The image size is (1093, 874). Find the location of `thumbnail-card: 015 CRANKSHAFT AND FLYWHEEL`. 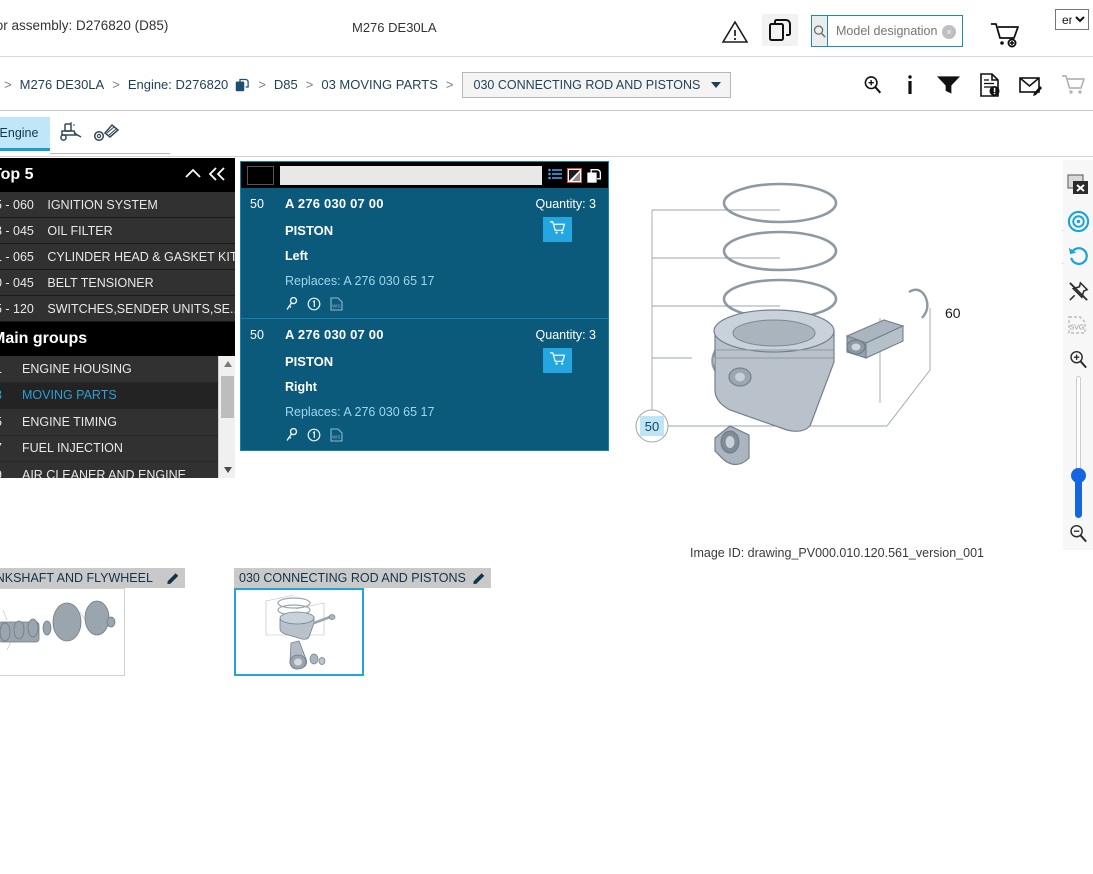

thumbnail-card: 015 CRANKSHAFT AND FLYWHEEL is located at coordinates (92, 622).